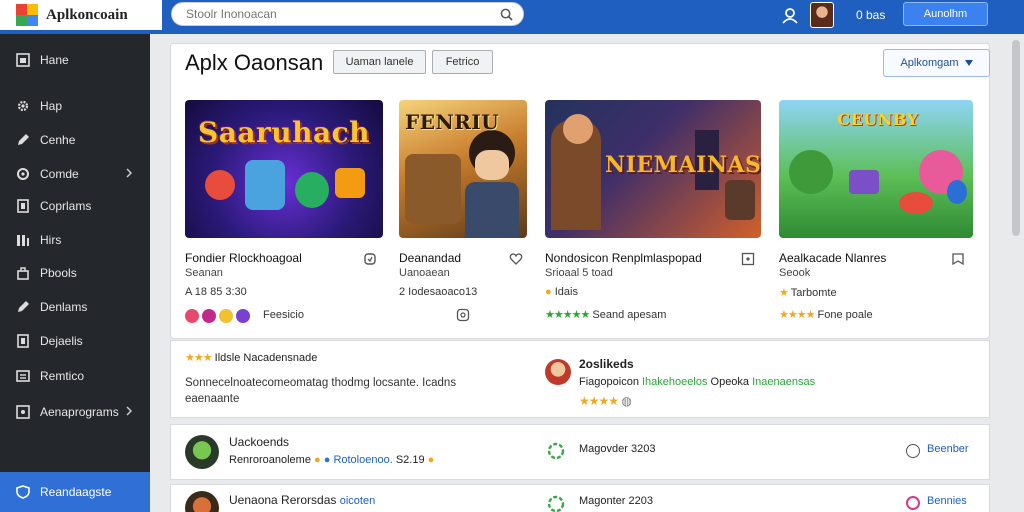 This screenshot has height=512, width=1024. Describe the element at coordinates (424, 273) in the screenshot. I see `game-subtitle: Uanoaean` at that location.